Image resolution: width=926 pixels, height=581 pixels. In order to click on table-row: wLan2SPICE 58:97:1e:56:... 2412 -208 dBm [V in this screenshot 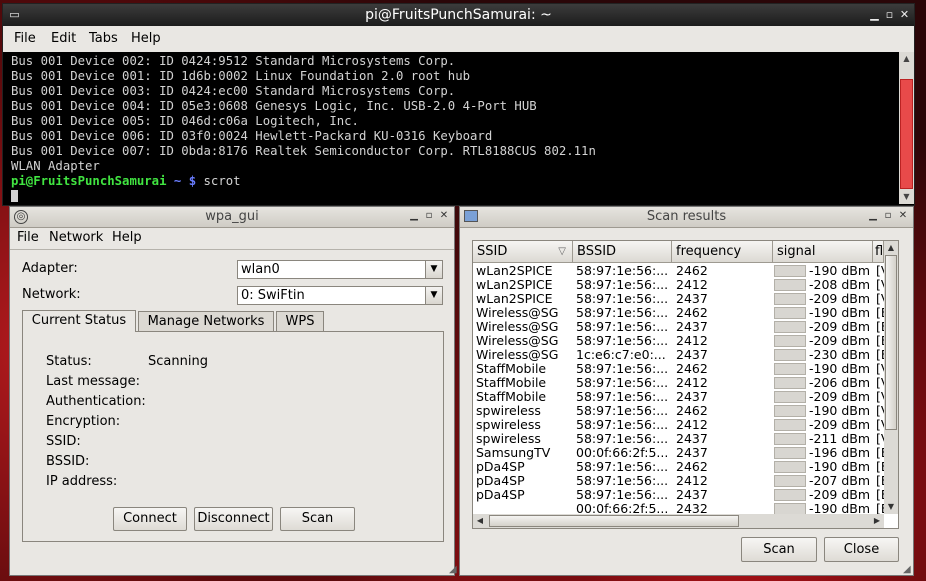, I will do `click(678, 285)`.